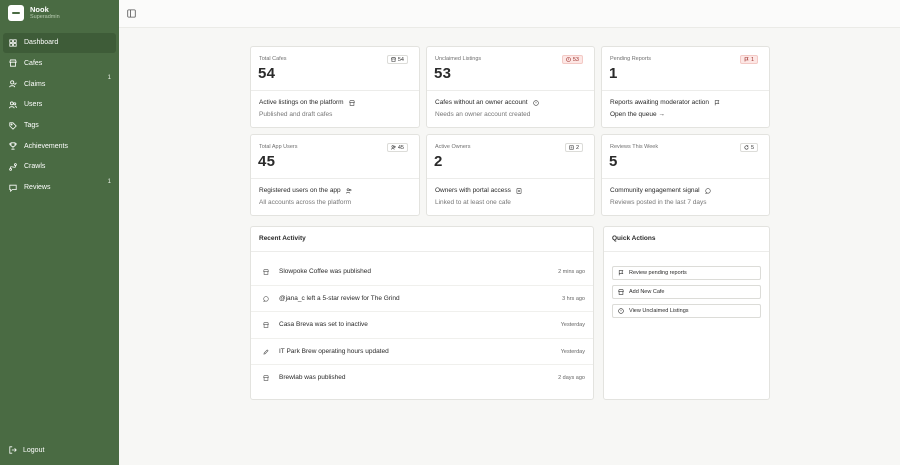 The height and width of the screenshot is (465, 900). Describe the element at coordinates (630, 59) in the screenshot. I see `stat-label: Pending Reports` at that location.